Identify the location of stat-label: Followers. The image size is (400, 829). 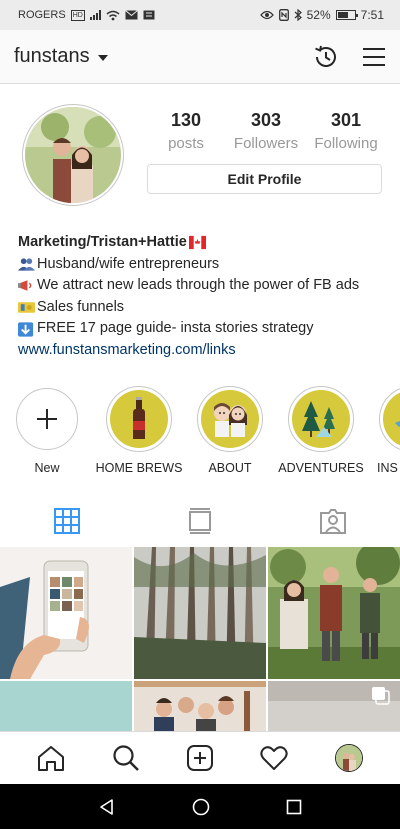
(266, 143).